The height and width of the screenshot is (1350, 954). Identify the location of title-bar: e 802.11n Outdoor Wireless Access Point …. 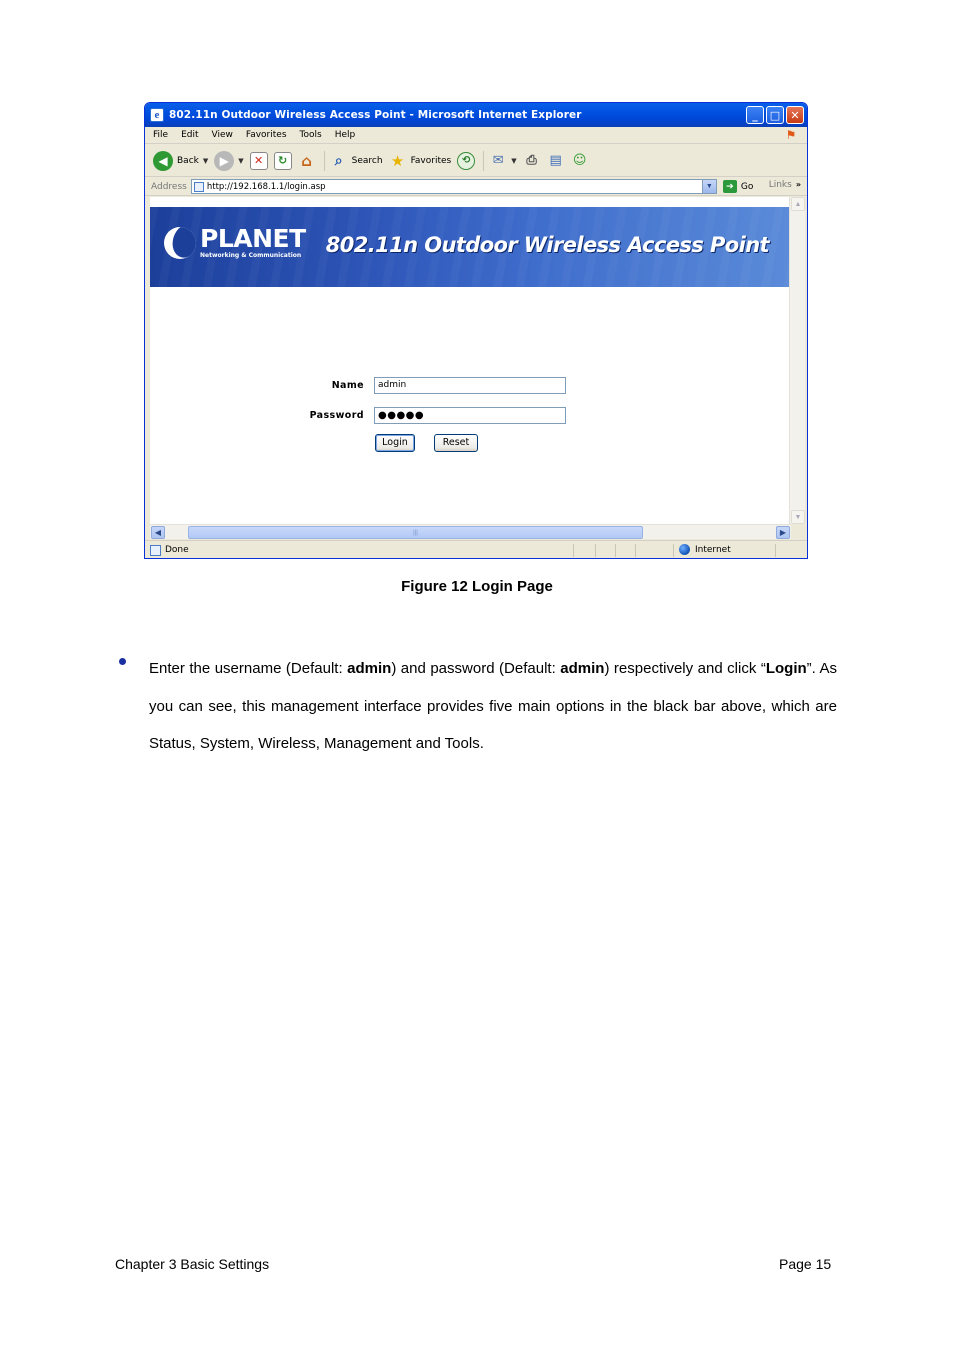
(476, 115).